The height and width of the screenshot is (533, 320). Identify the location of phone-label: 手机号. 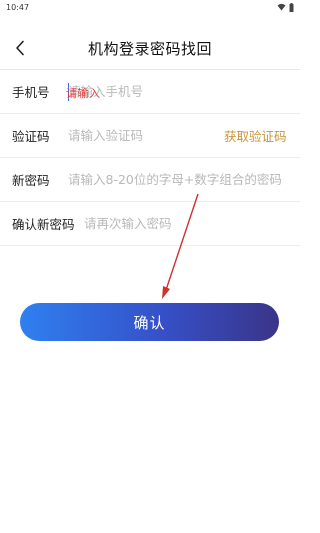
(31, 92).